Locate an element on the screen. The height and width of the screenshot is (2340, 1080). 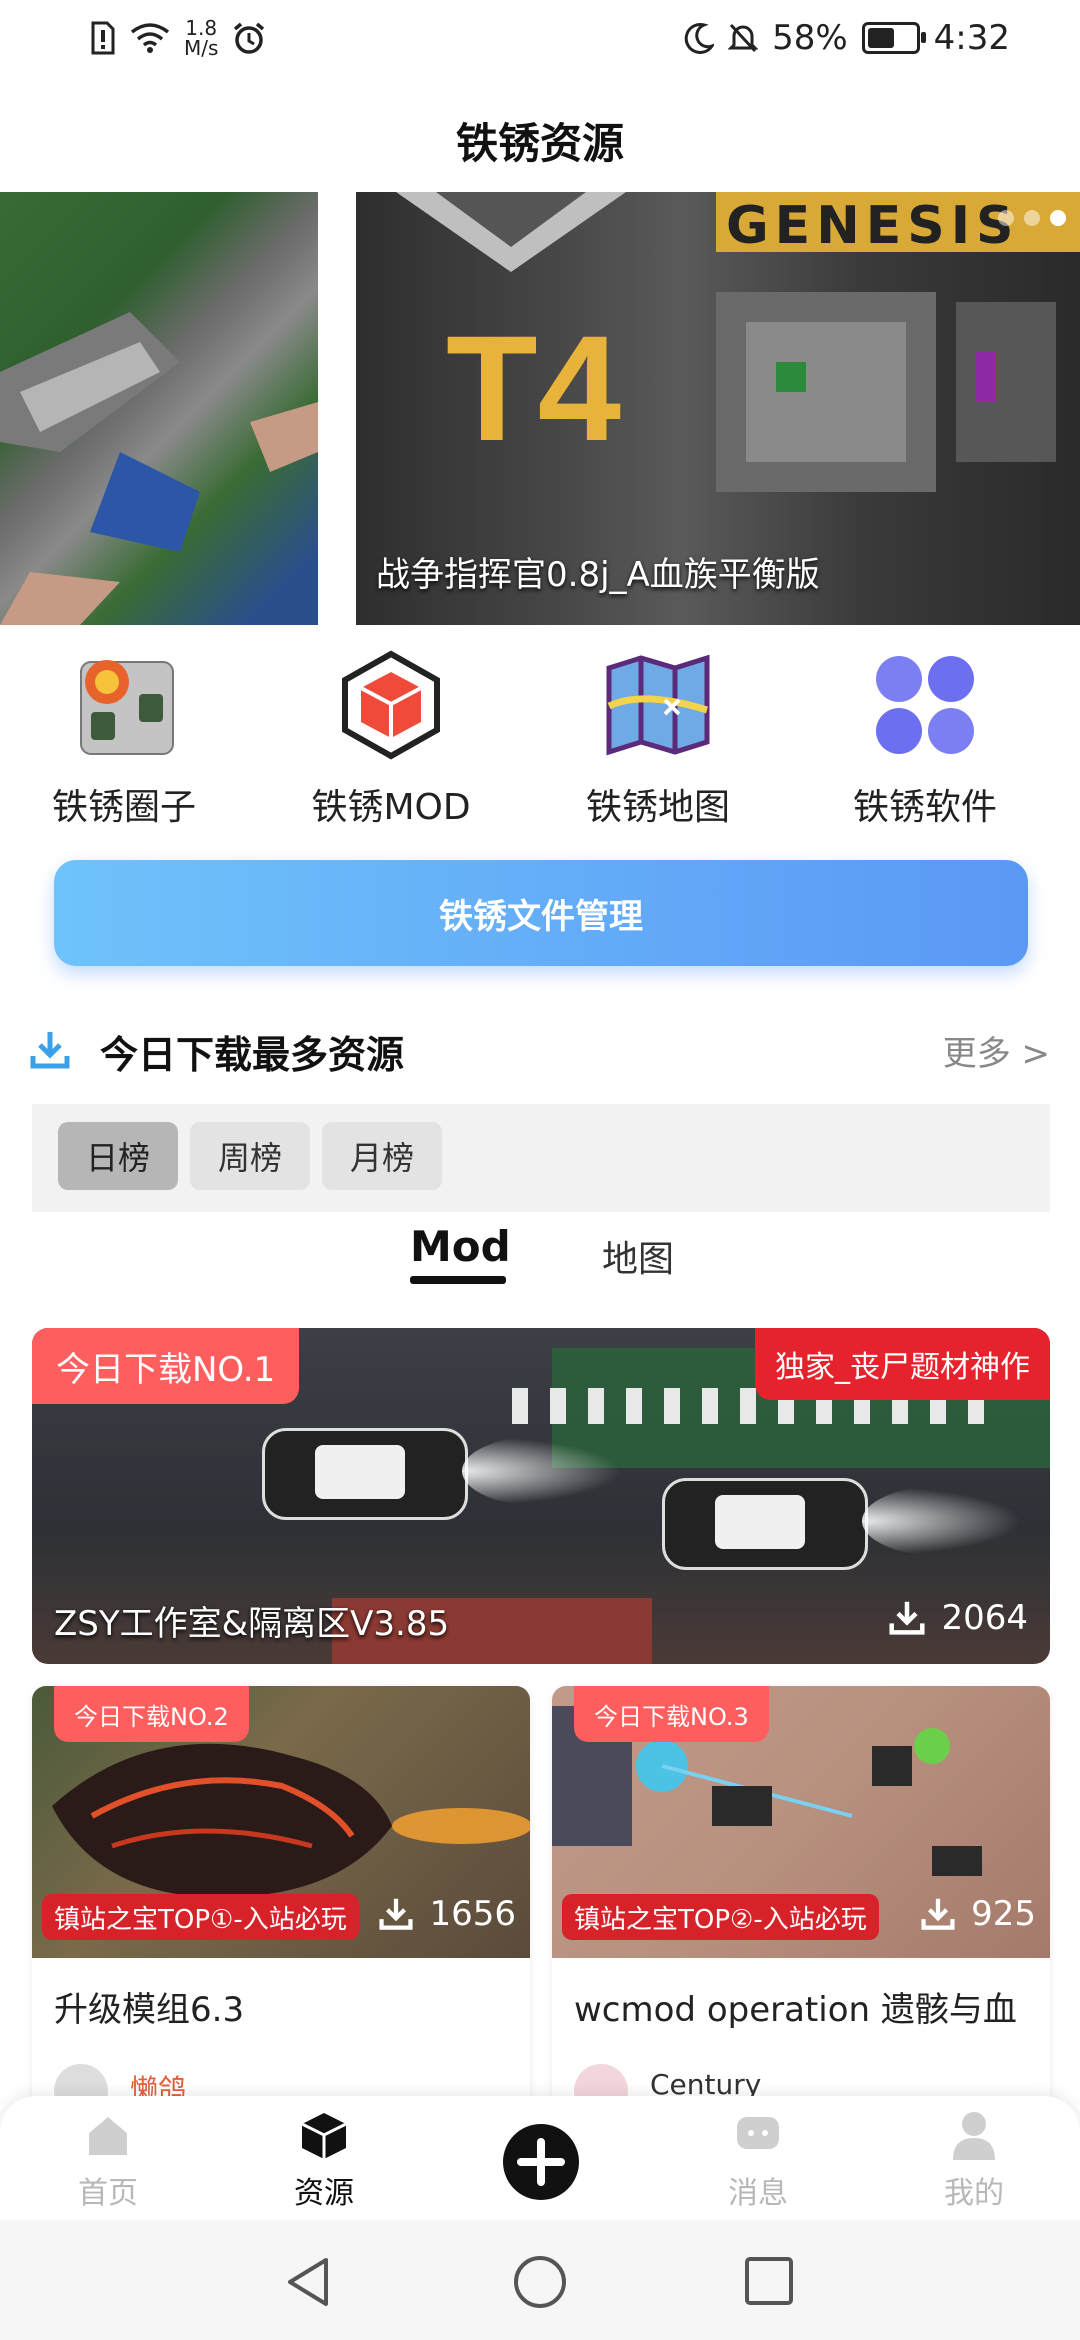
category-rust-circle: 铁锈圈子 is located at coordinates (124, 740).